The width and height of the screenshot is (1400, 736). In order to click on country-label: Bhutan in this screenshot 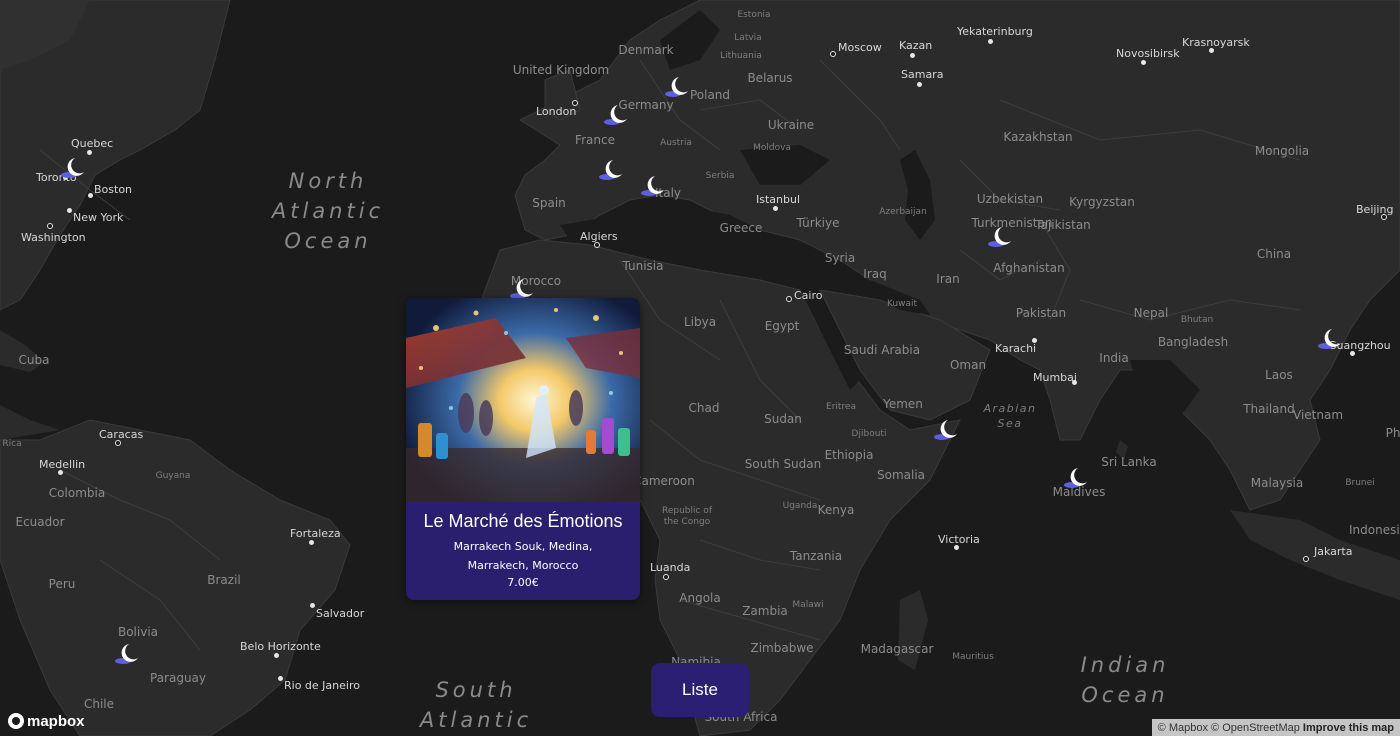, I will do `click(1197, 320)`.